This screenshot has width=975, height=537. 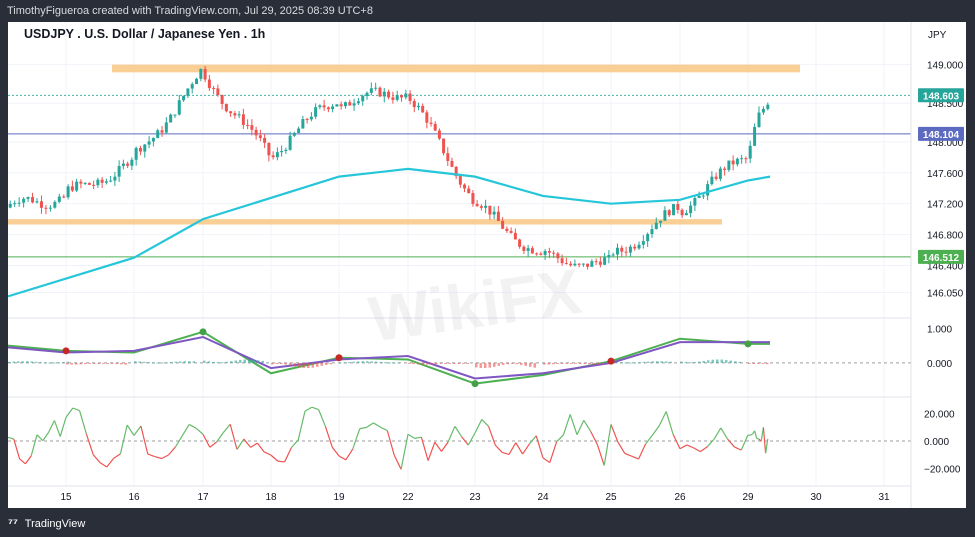 What do you see at coordinates (543, 497) in the screenshot?
I see `time-axis-tick: 24` at bounding box center [543, 497].